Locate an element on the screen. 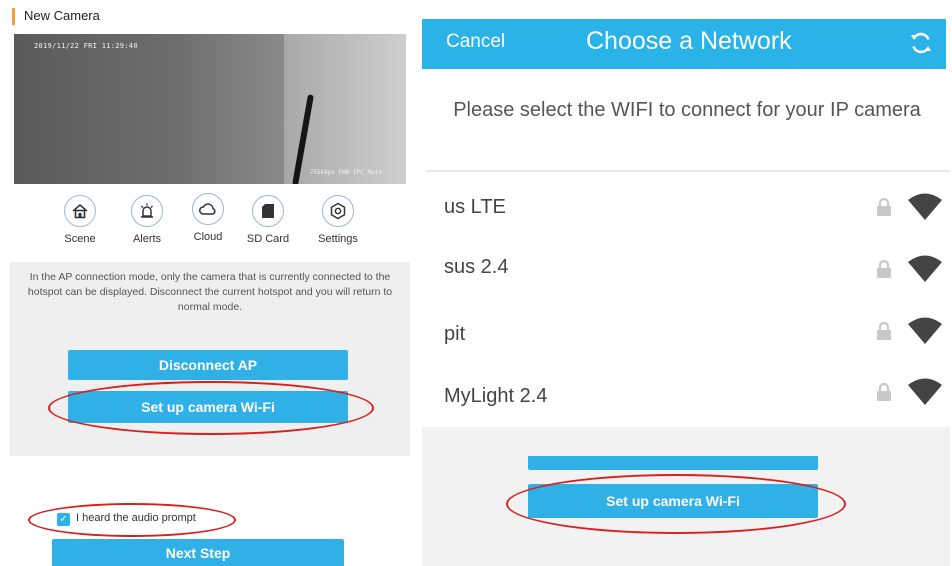 The height and width of the screenshot is (566, 952). cloud-icon is located at coordinates (208, 209).